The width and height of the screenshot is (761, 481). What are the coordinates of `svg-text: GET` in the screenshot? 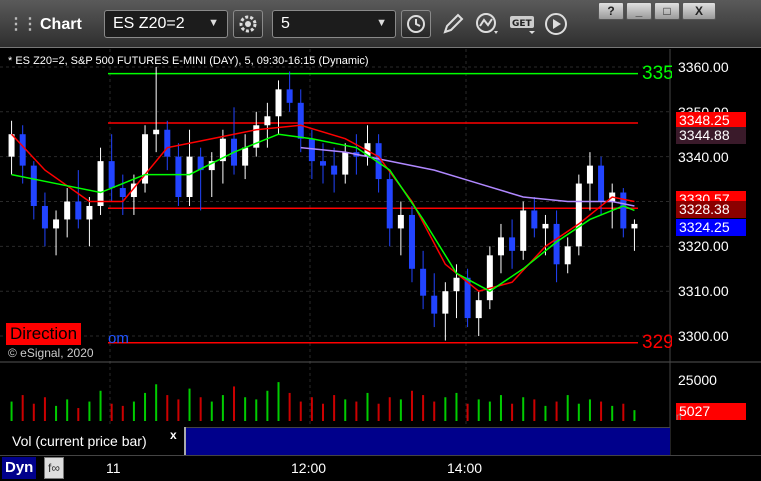 It's located at (522, 24).